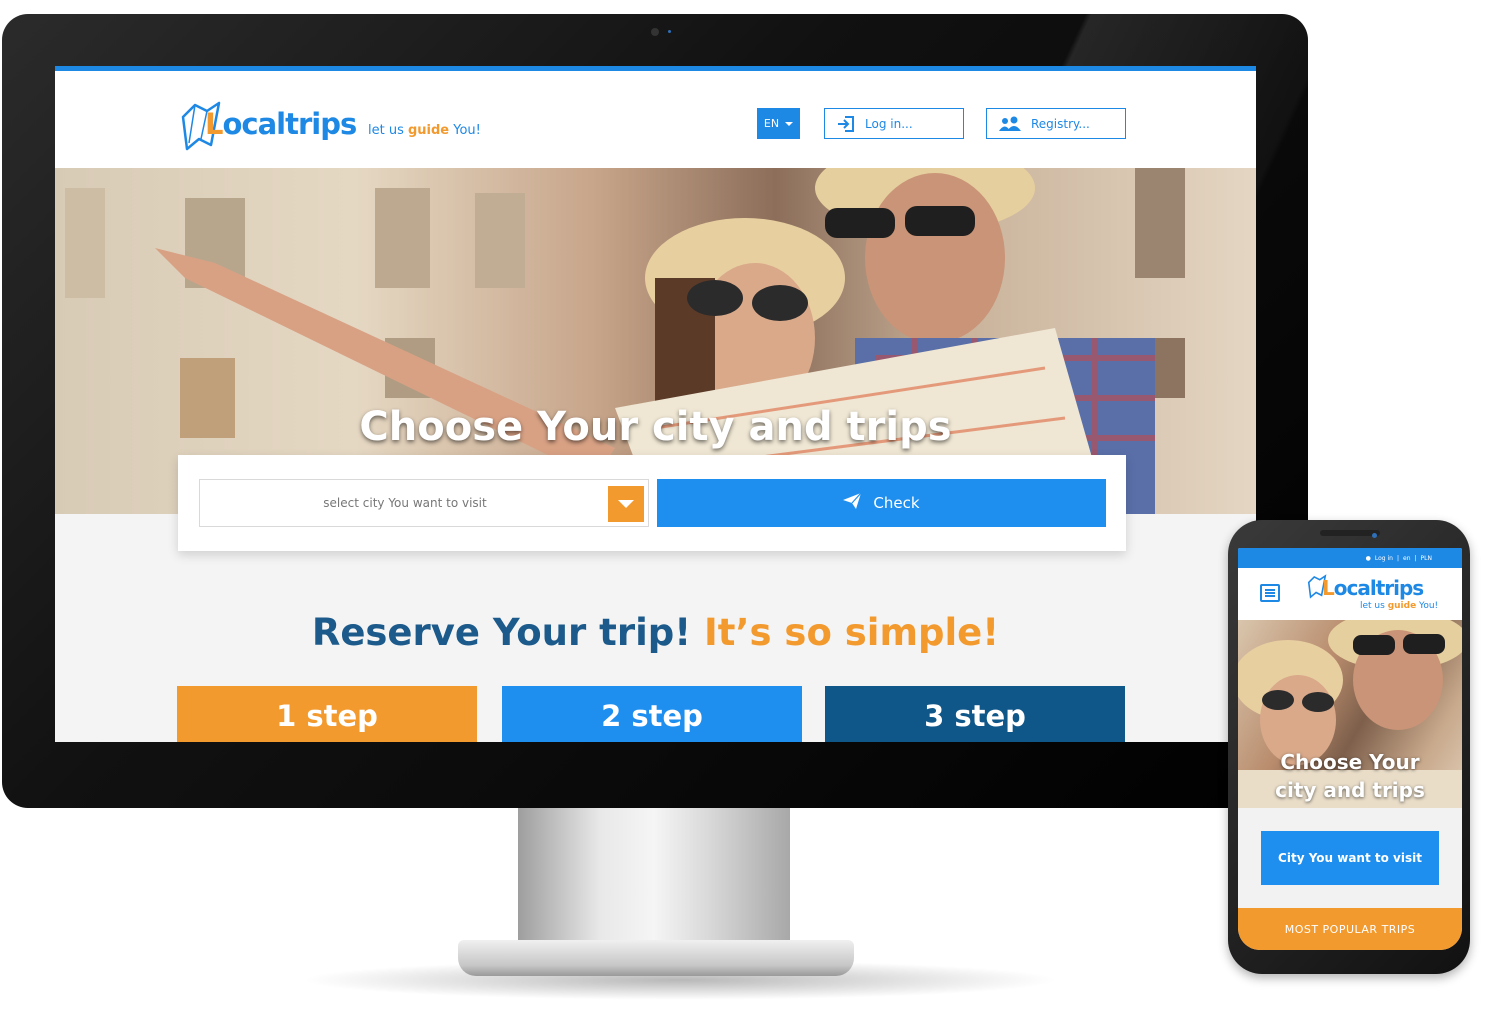  I want to click on mobile-hero: Choose Your city and trips, so click(1350, 709).